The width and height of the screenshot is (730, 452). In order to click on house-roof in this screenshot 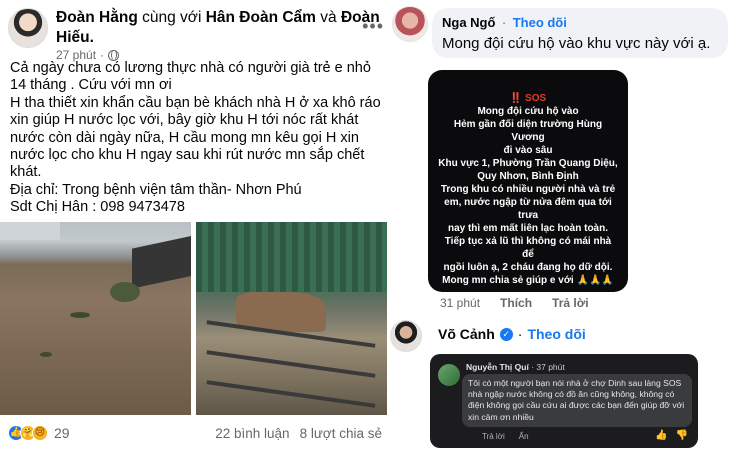, I will do `click(161, 262)`.